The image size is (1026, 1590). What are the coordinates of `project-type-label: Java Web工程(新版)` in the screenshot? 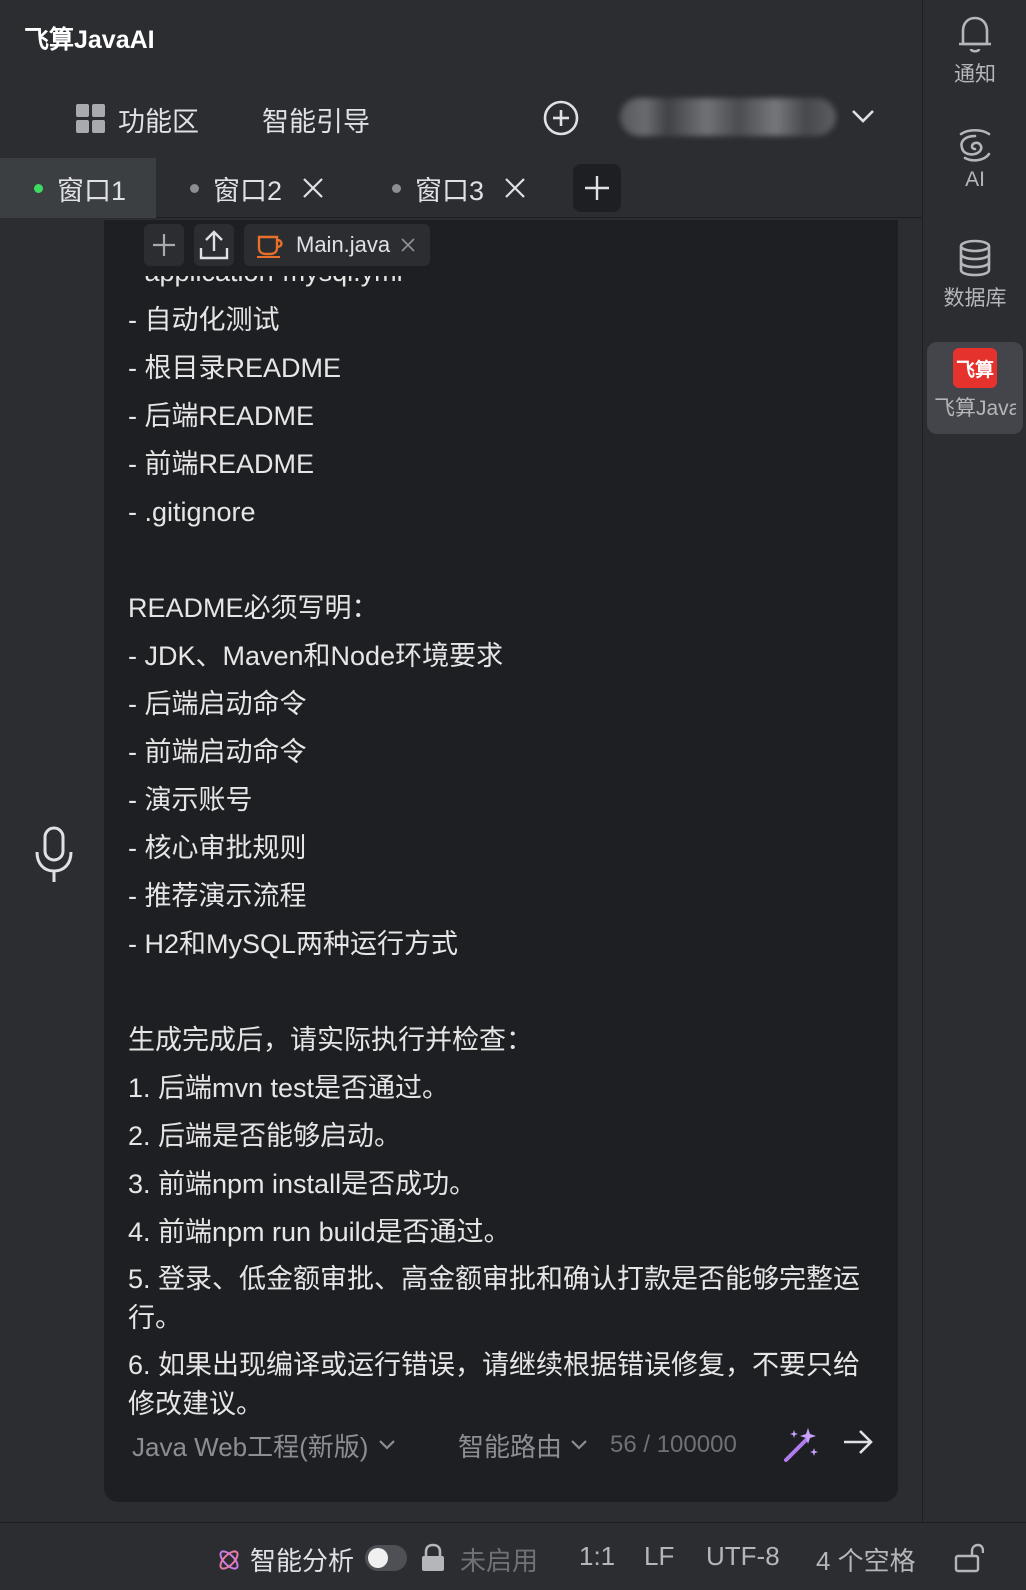 It's located at (250, 1446).